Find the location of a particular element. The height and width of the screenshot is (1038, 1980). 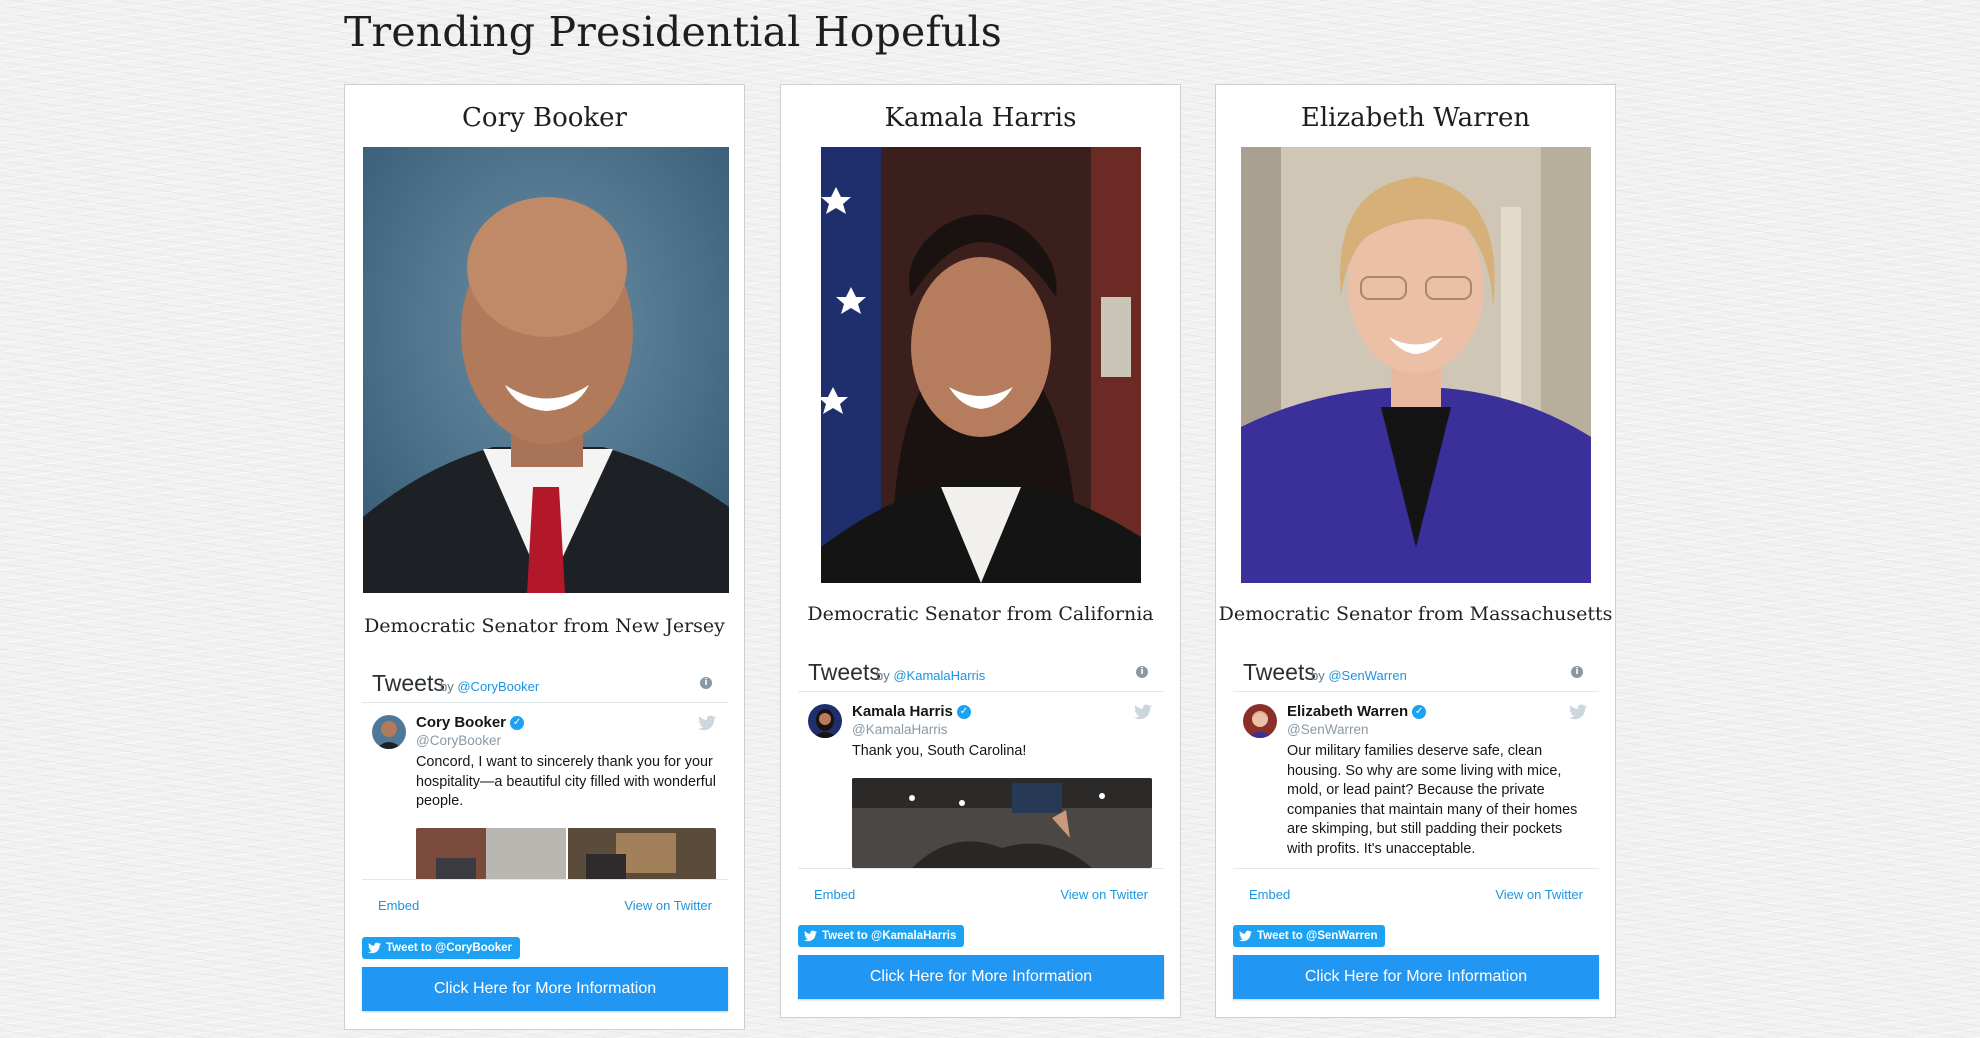

candidate-subtitle: Democratic Senator from New Jersey is located at coordinates (544, 626).